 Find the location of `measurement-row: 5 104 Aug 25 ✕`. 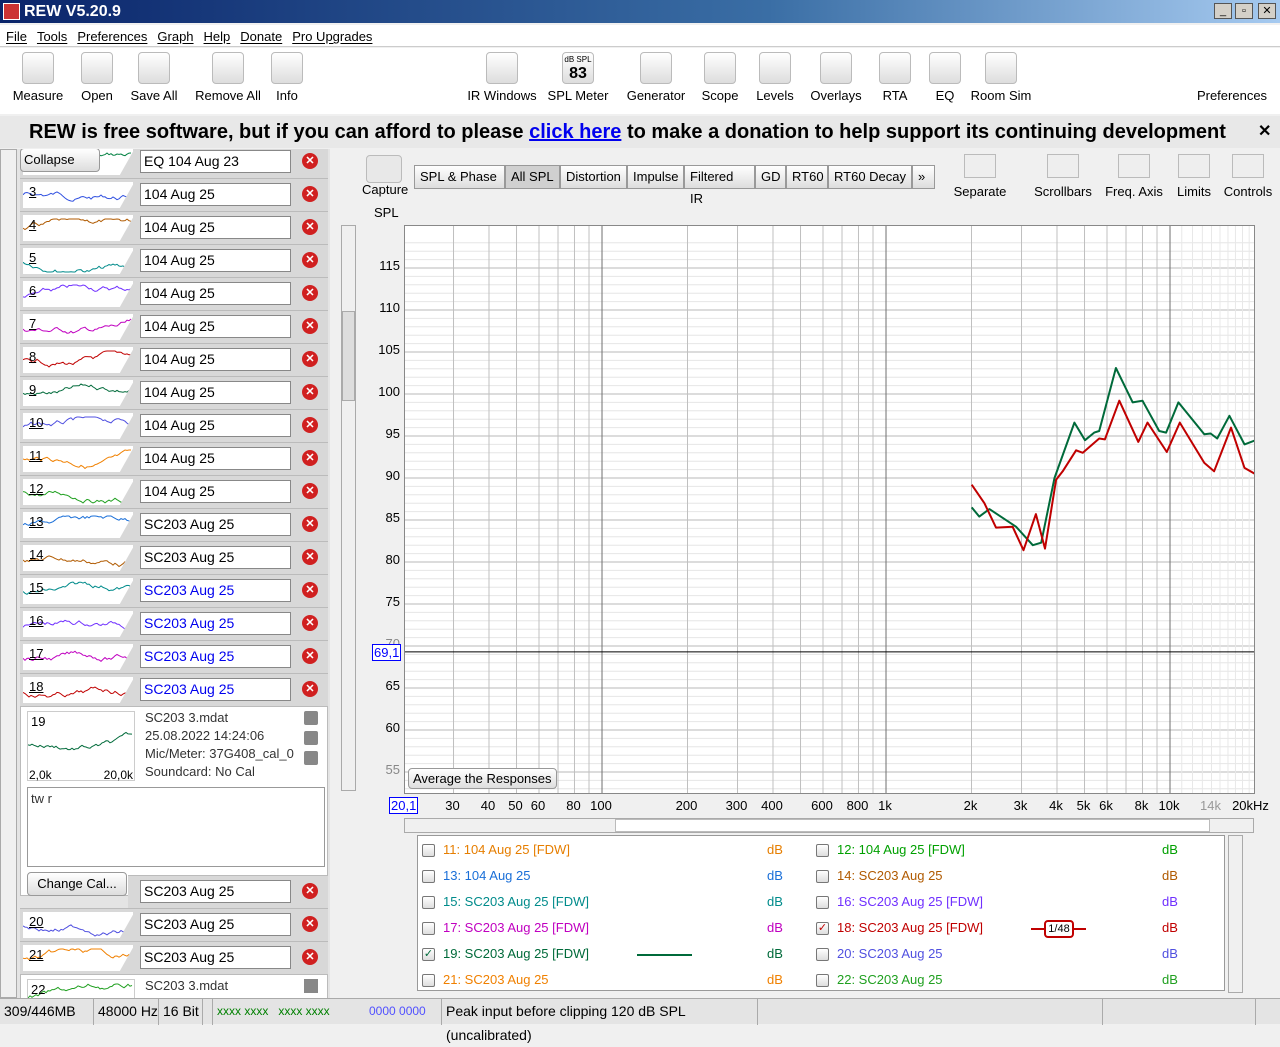

measurement-row: 5 104 Aug 25 ✕ is located at coordinates (174, 260).